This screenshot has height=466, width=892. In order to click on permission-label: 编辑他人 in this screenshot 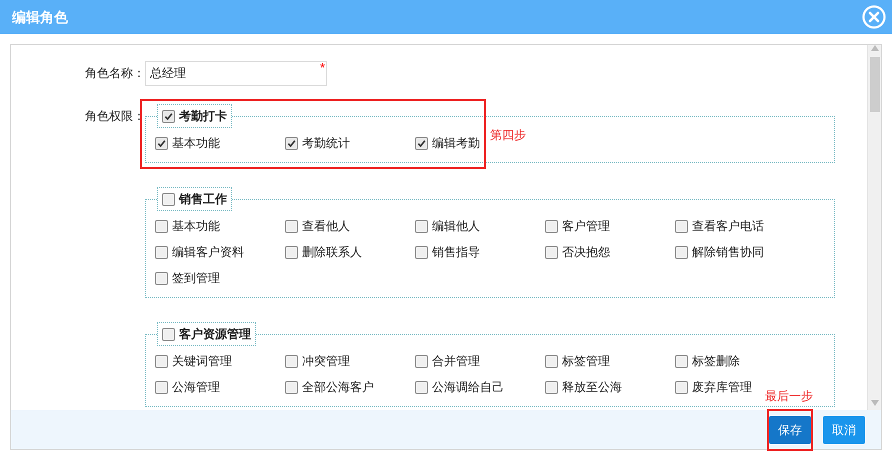, I will do `click(456, 226)`.